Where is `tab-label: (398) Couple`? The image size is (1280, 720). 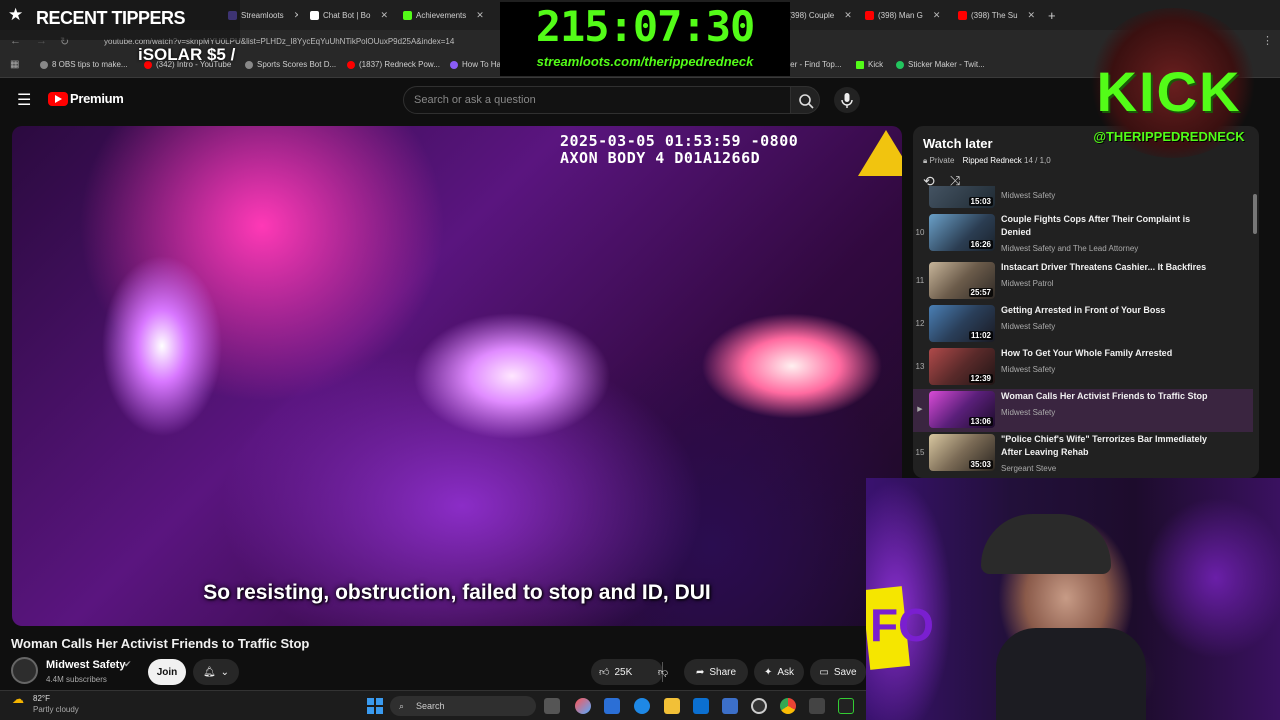
tab-label: (398) Couple is located at coordinates (811, 15).